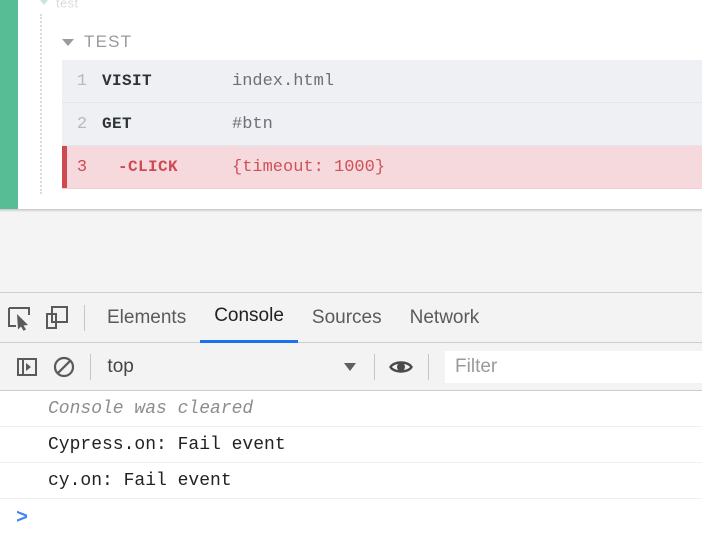 The image size is (702, 552). Describe the element at coordinates (573, 366) in the screenshot. I see `filter-input` at that location.